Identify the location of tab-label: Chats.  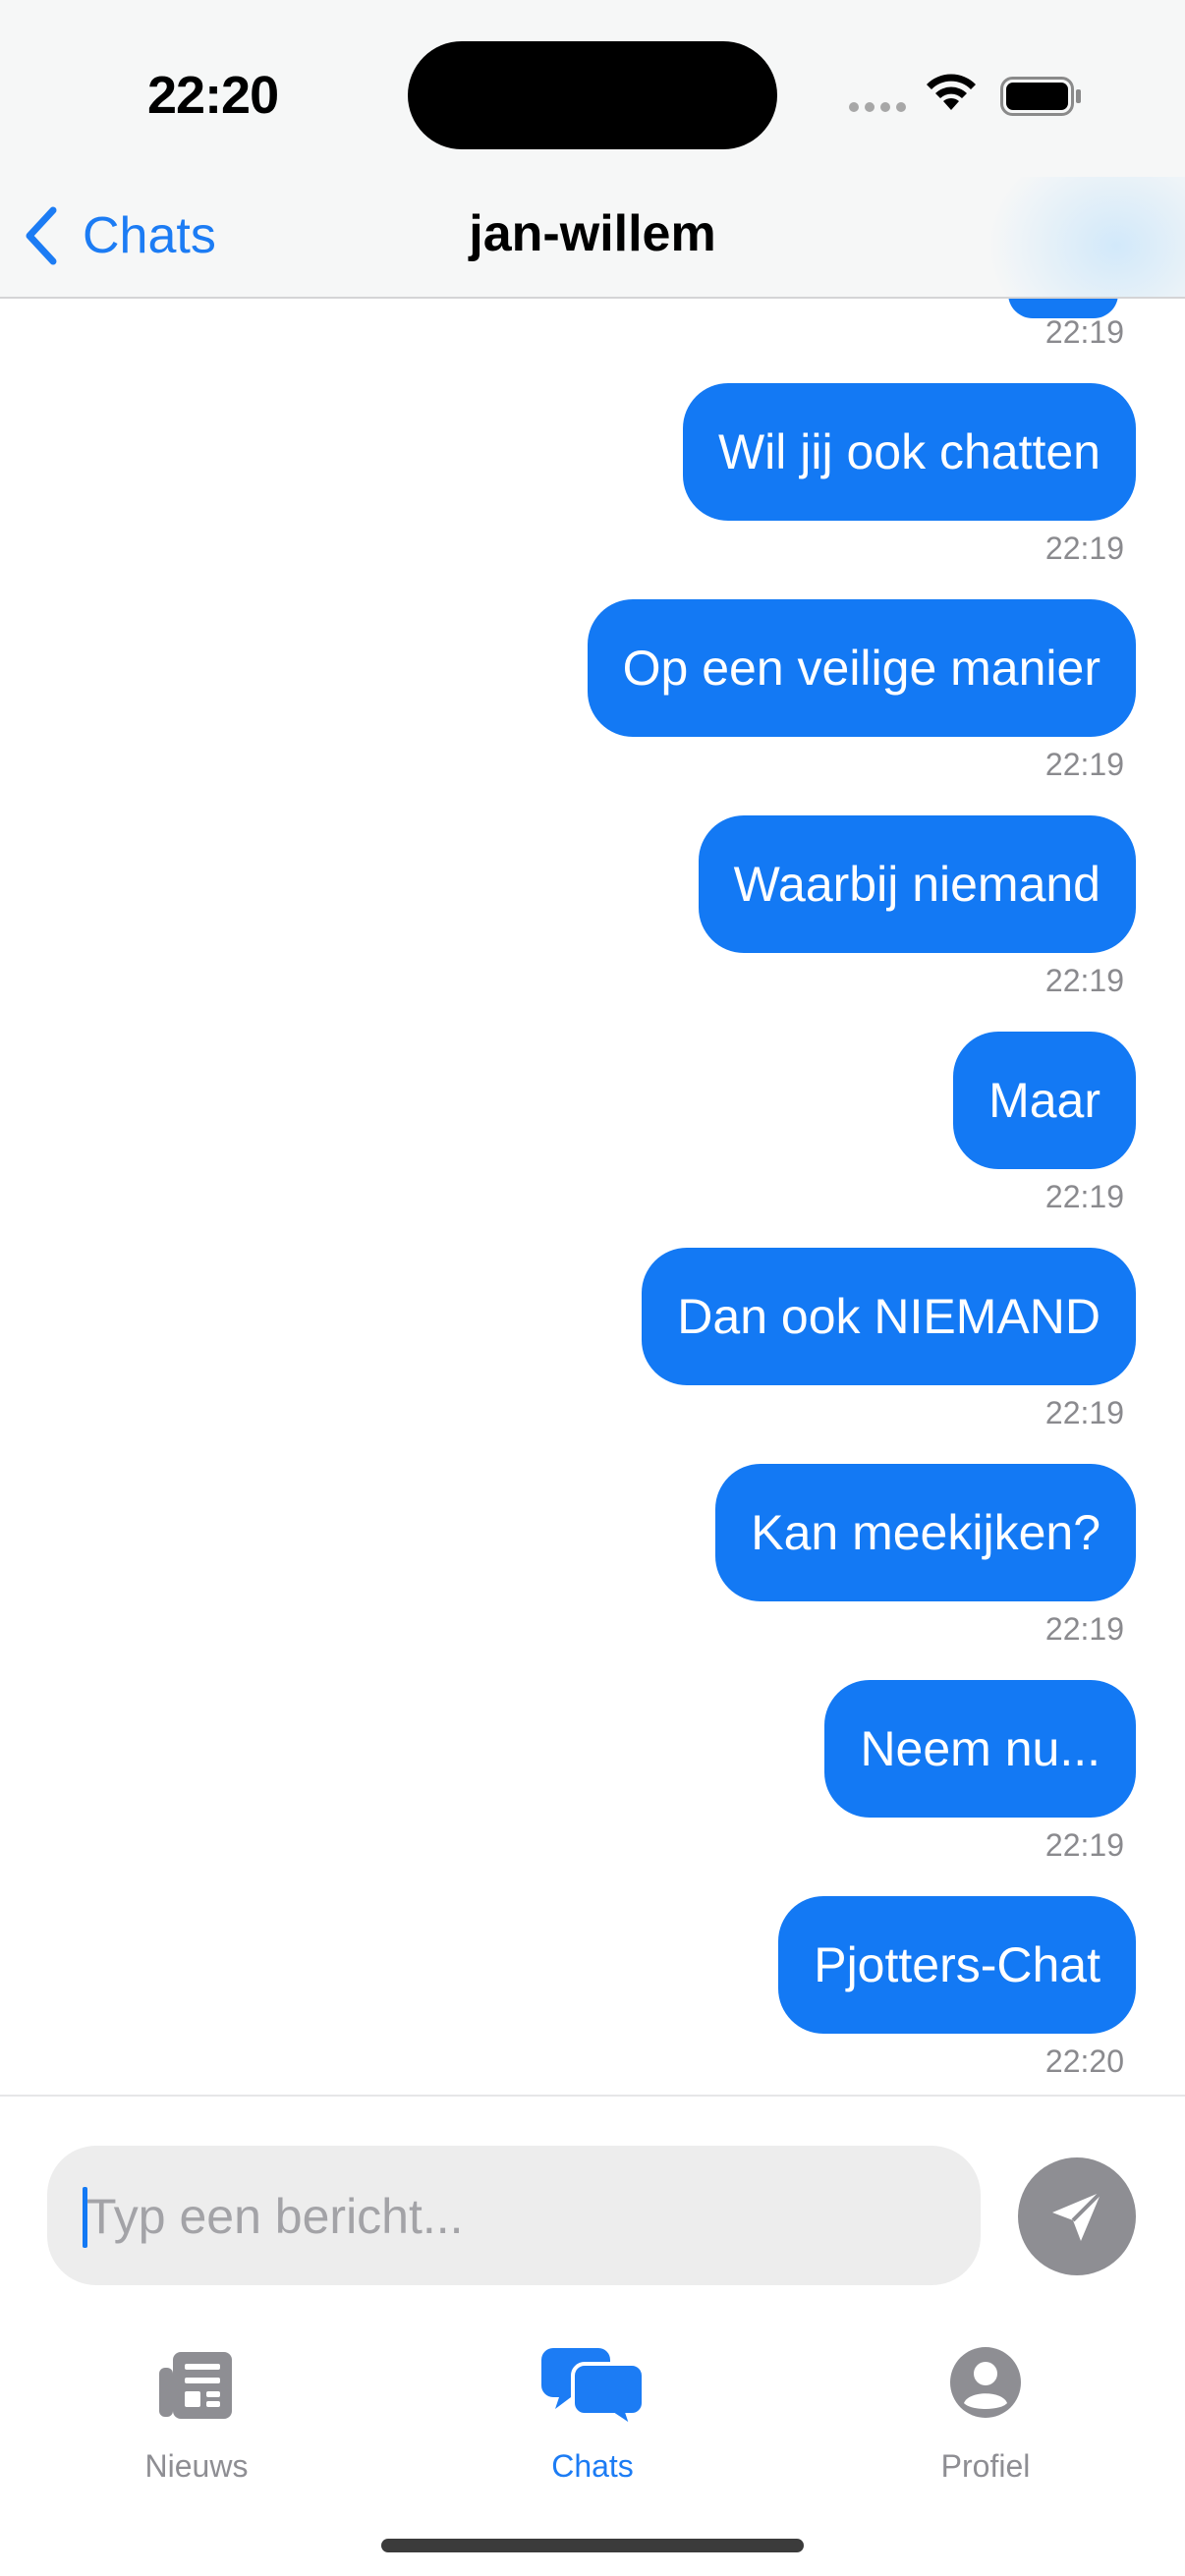
(592, 2466).